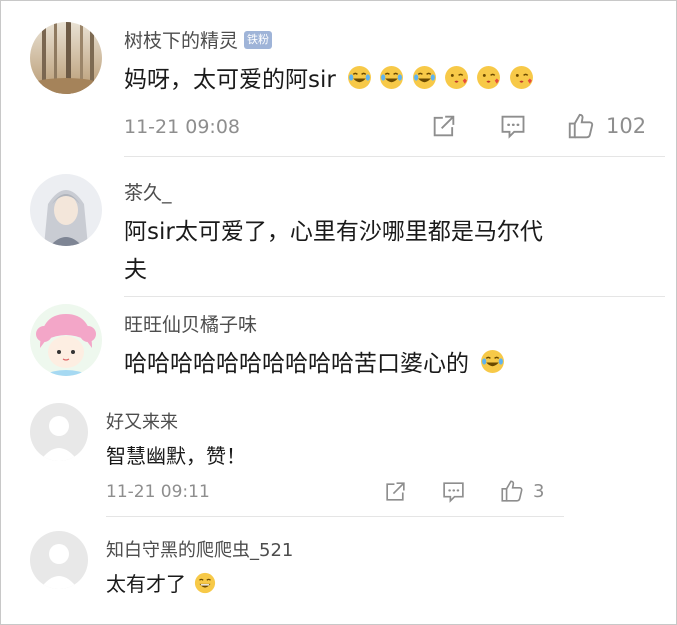 The width and height of the screenshot is (677, 625). Describe the element at coordinates (66, 340) in the screenshot. I see `avatar-pink-hair` at that location.